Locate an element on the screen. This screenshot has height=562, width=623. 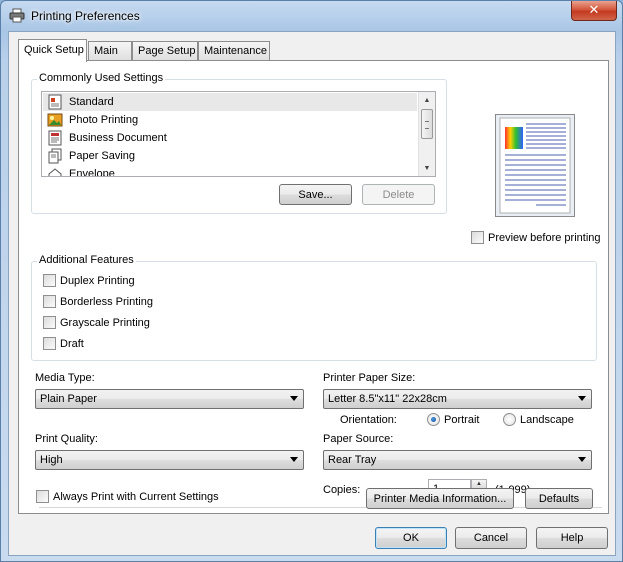
paper-source-value: Rear Tray is located at coordinates (352, 460).